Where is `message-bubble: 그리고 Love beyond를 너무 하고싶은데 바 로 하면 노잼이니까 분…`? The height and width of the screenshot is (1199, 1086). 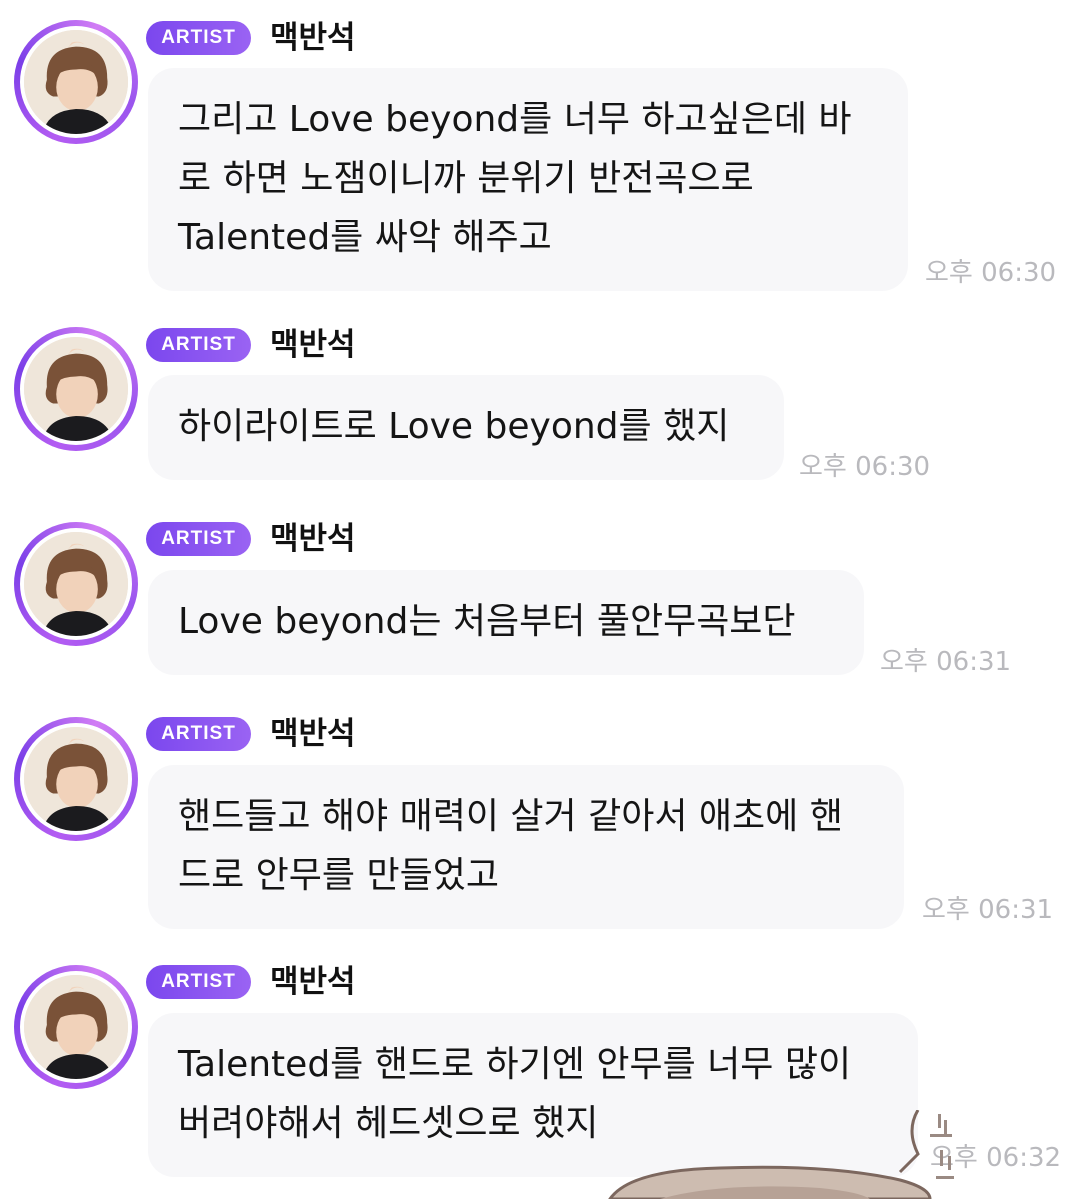
message-bubble: 그리고 Love beyond를 너무 하고싶은데 바 로 하면 노잼이니까 분… is located at coordinates (528, 179).